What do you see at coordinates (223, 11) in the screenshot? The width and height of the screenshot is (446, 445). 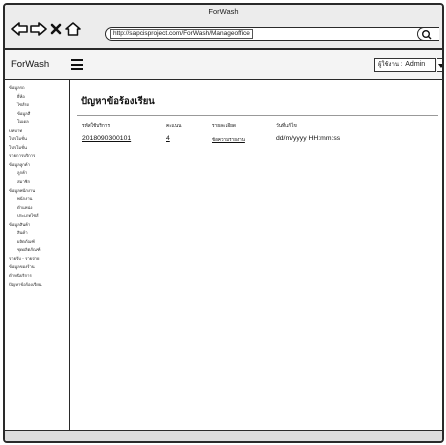 I see `window-title: ForWash` at bounding box center [223, 11].